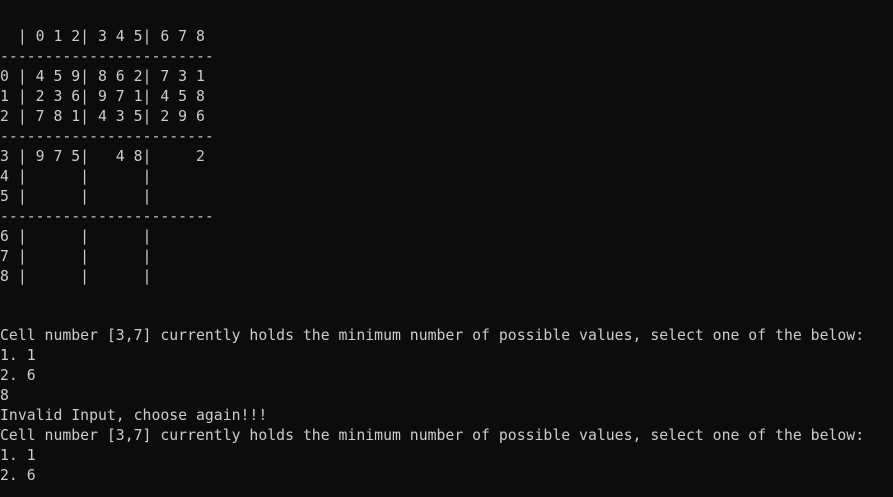  I want to click on user-input: 8, so click(4, 395).